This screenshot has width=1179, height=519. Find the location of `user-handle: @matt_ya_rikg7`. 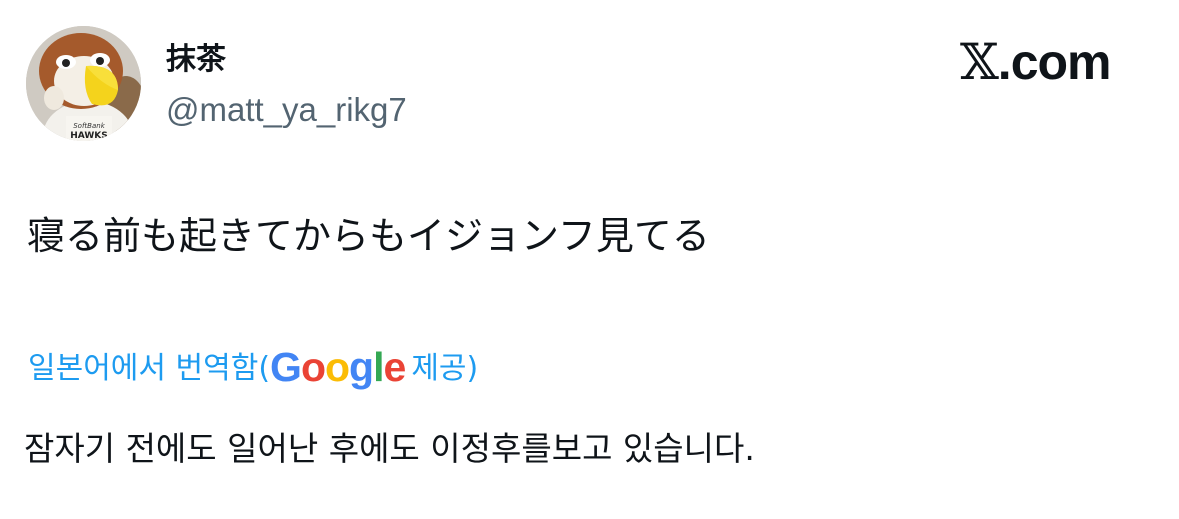

user-handle: @matt_ya_rikg7 is located at coordinates (286, 110).